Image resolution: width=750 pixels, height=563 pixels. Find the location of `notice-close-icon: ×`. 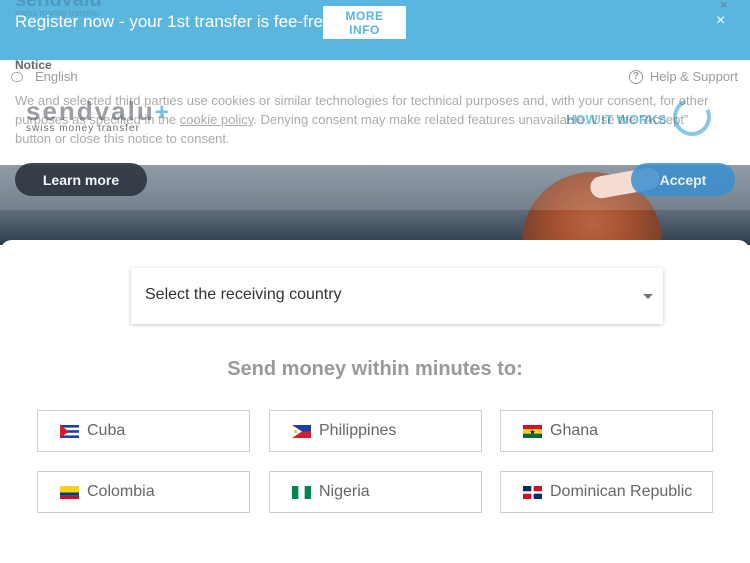

notice-close-icon: × is located at coordinates (724, 6).